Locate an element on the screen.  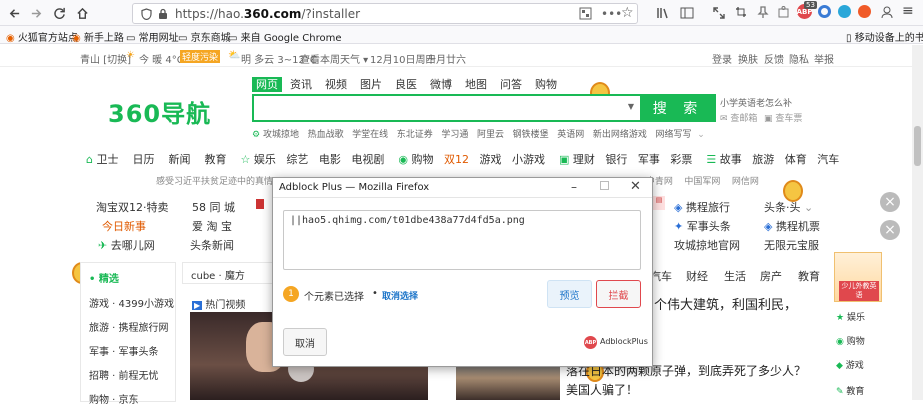
dialog-titlebar: Adblock Plus — Mozilla Firefox – ✕ is located at coordinates (462, 188).